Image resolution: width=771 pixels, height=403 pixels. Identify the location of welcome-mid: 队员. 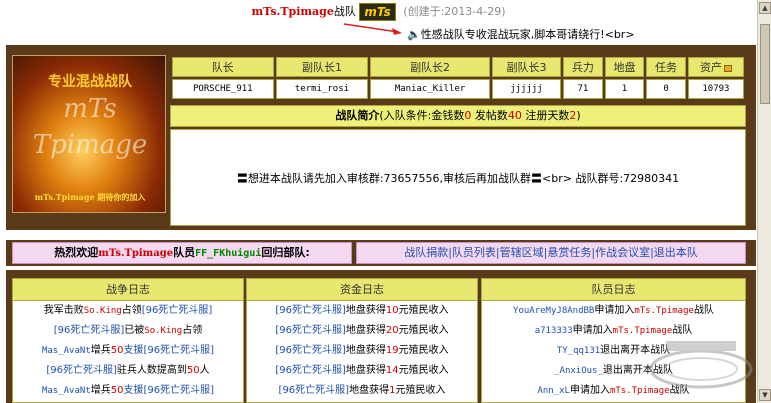
(184, 252).